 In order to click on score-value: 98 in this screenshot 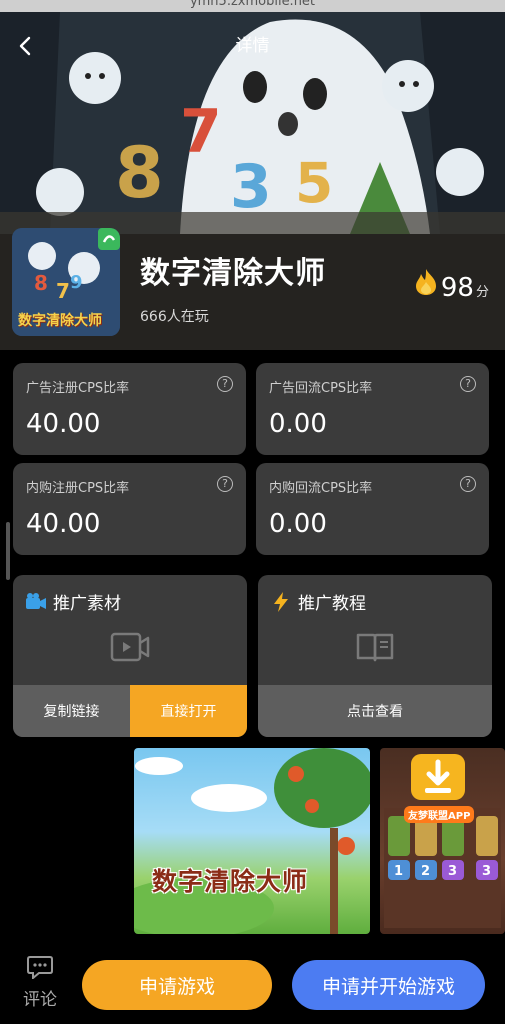, I will do `click(457, 288)`.